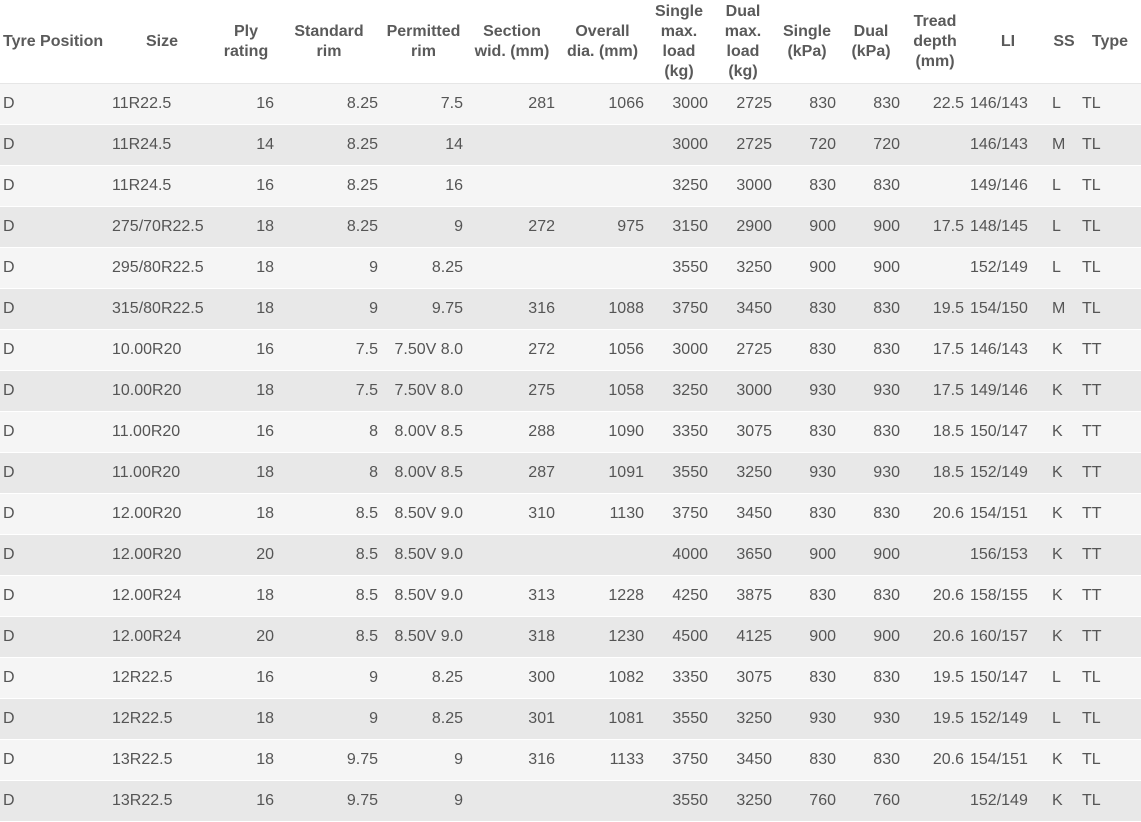 This screenshot has height=822, width=1141. What do you see at coordinates (570, 801) in the screenshot?
I see `table-row: D 13R22.5 16 9.75 9 3550 3250 760 760 152/149 K TL` at bounding box center [570, 801].